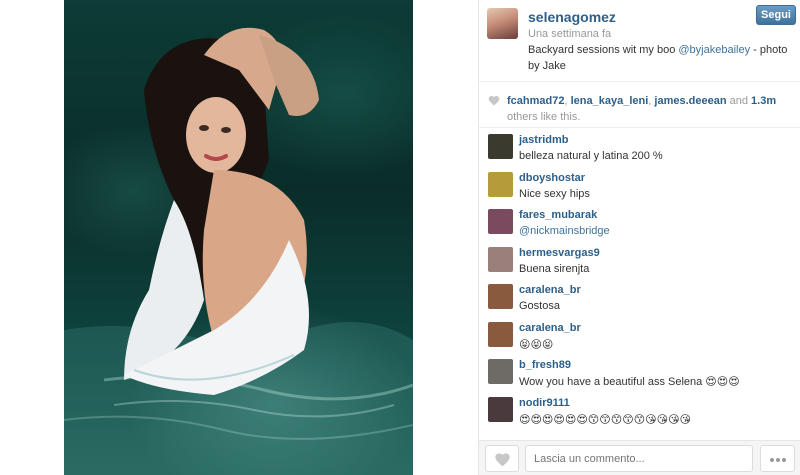 This screenshot has width=800, height=475. I want to click on comment-bar, so click(639, 457).